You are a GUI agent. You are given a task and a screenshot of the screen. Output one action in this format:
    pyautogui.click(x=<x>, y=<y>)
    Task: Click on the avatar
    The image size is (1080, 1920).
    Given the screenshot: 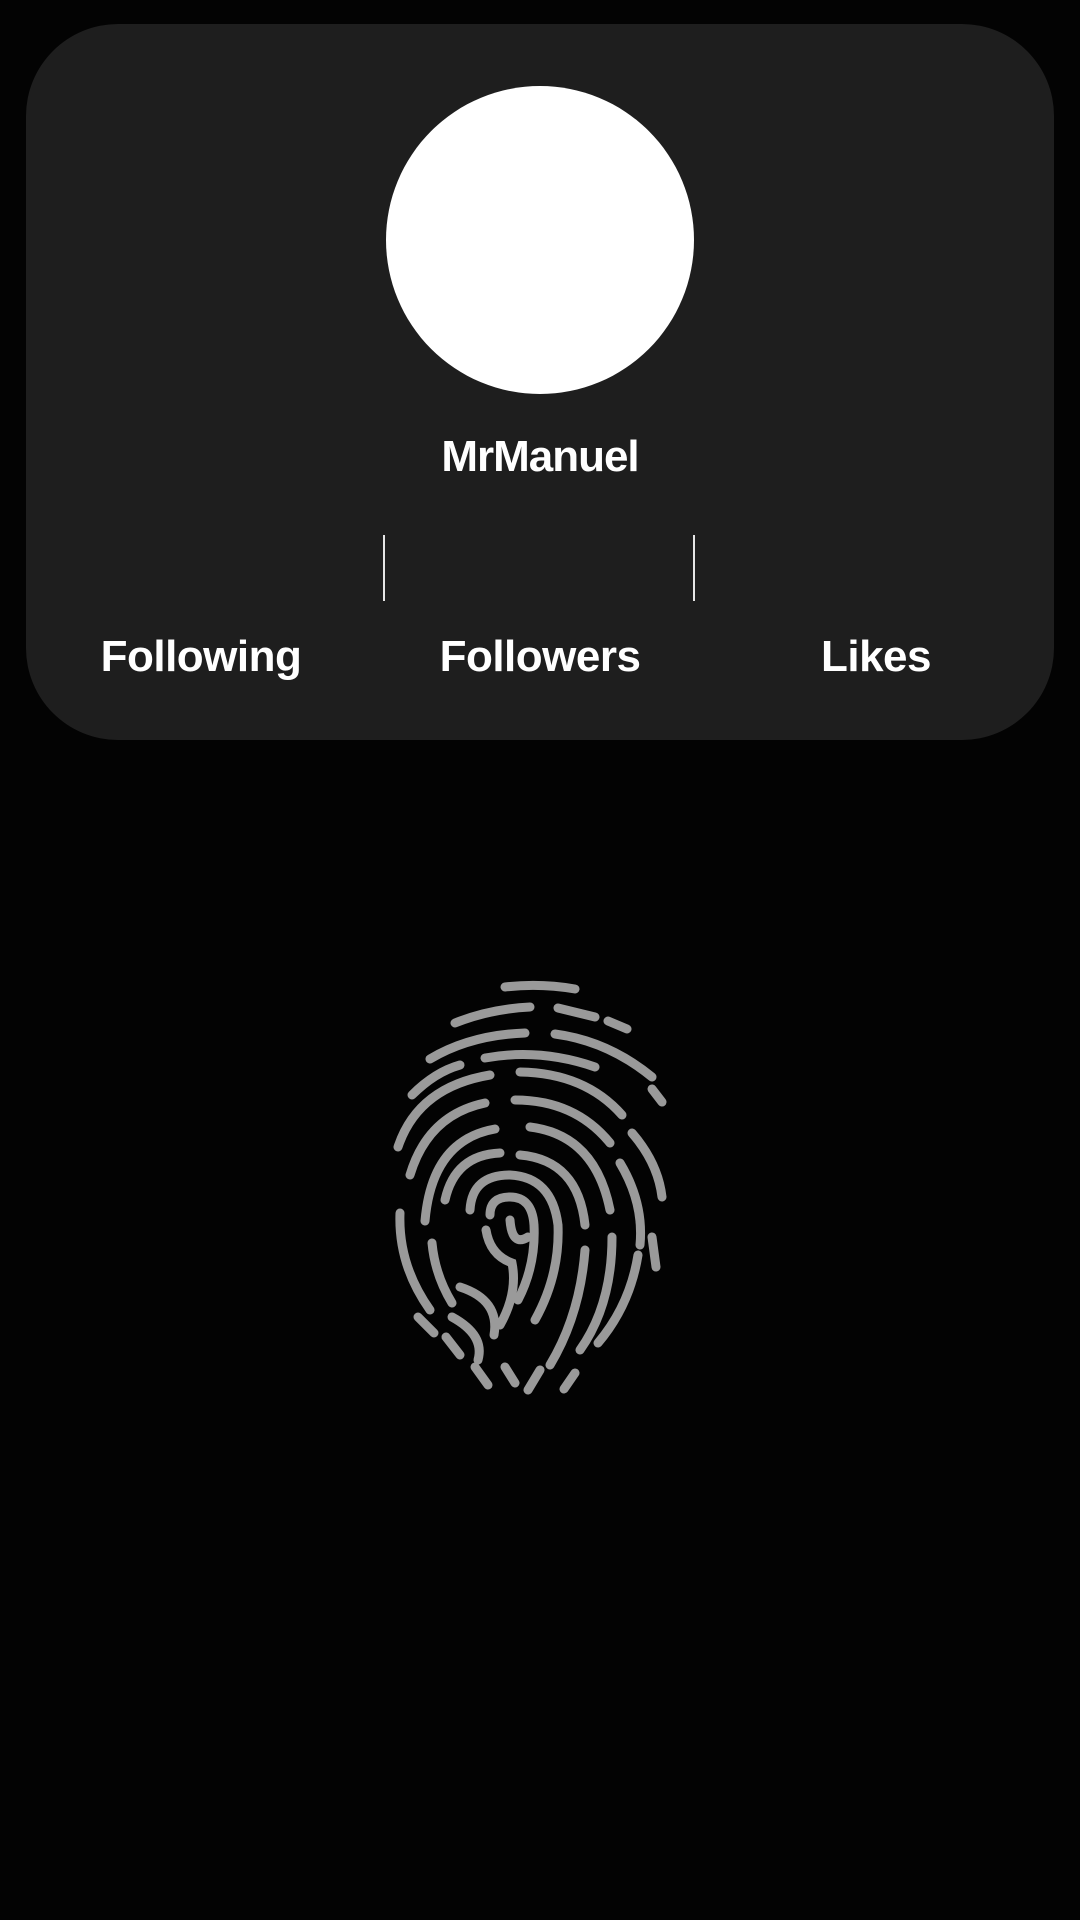 What is the action you would take?
    pyautogui.click(x=540, y=240)
    